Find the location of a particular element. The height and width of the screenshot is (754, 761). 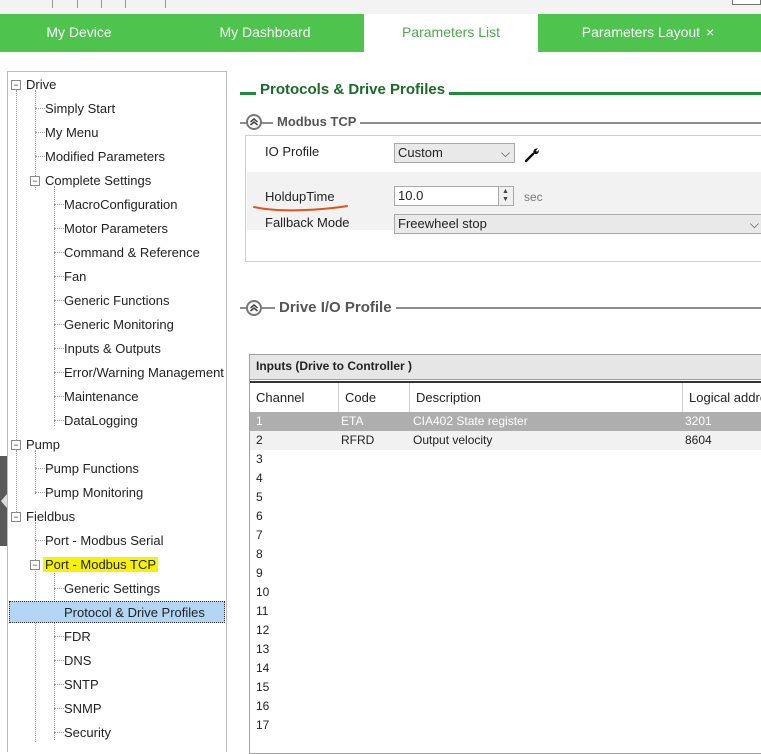

holdup-time-value: 10.0 is located at coordinates (411, 195).